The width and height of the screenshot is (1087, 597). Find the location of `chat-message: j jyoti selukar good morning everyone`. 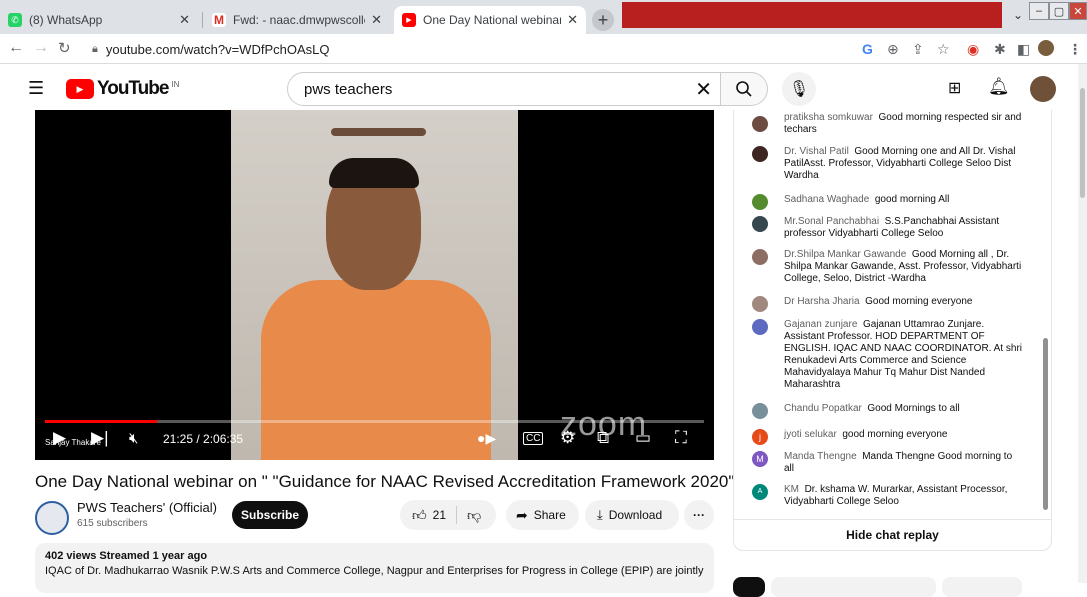

chat-message: j jyoti selukar good morning everyone is located at coordinates (887, 437).